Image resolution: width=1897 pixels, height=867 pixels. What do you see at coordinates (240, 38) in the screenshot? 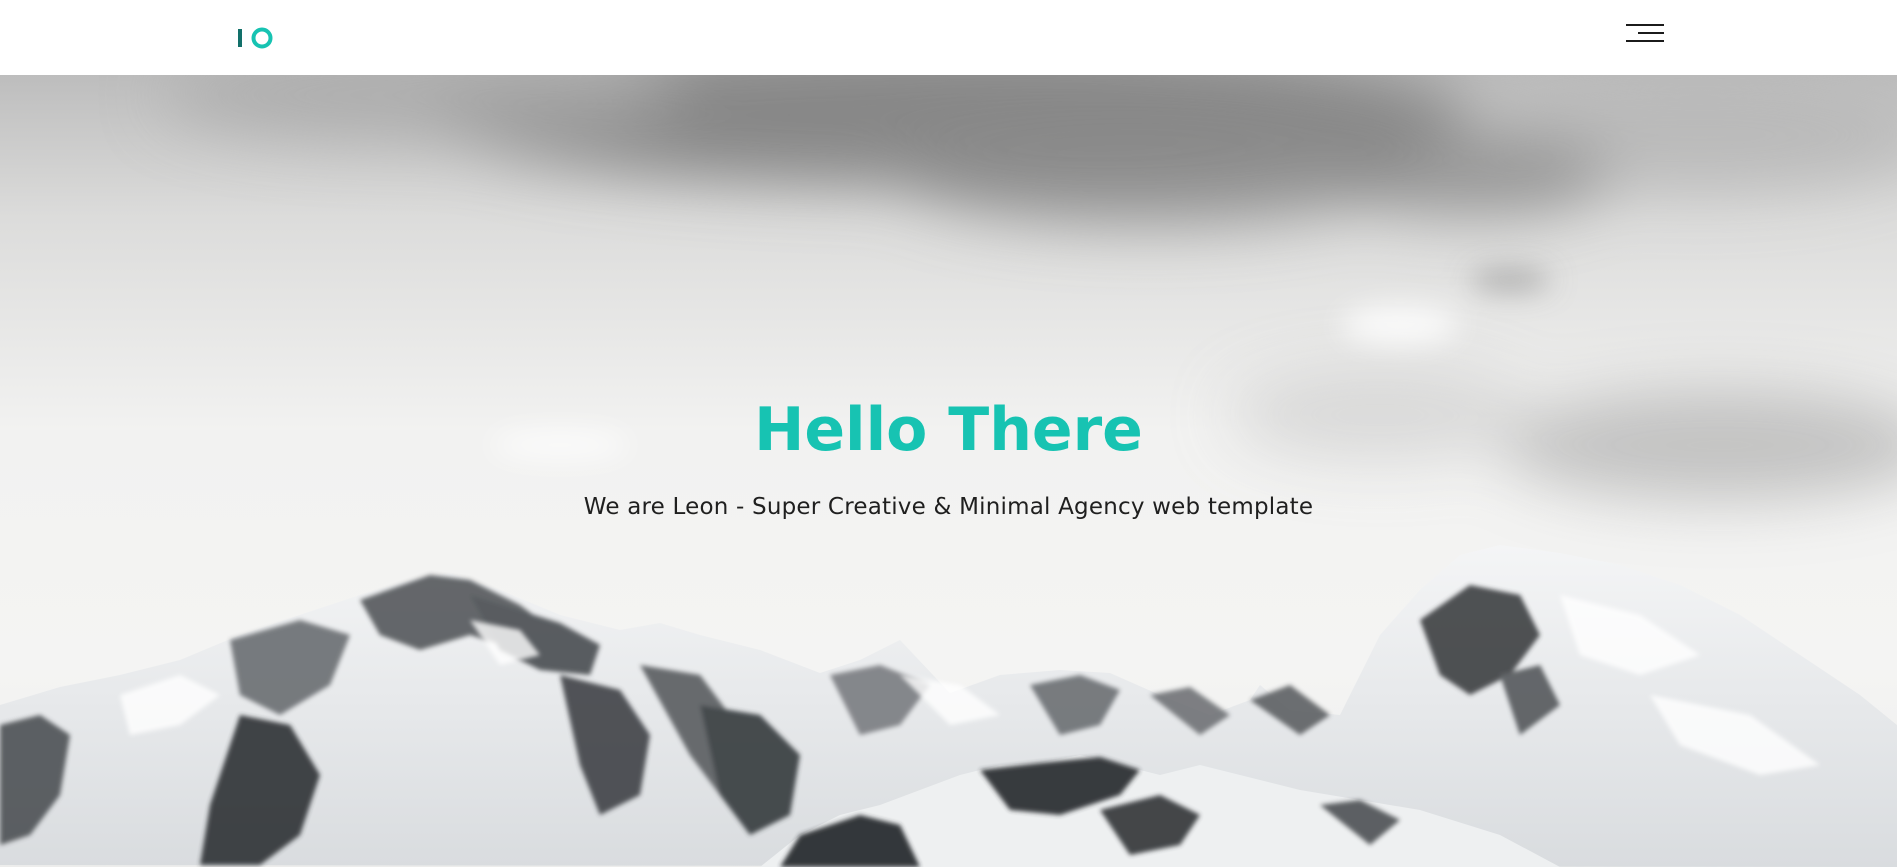
I see `logo-bar` at bounding box center [240, 38].